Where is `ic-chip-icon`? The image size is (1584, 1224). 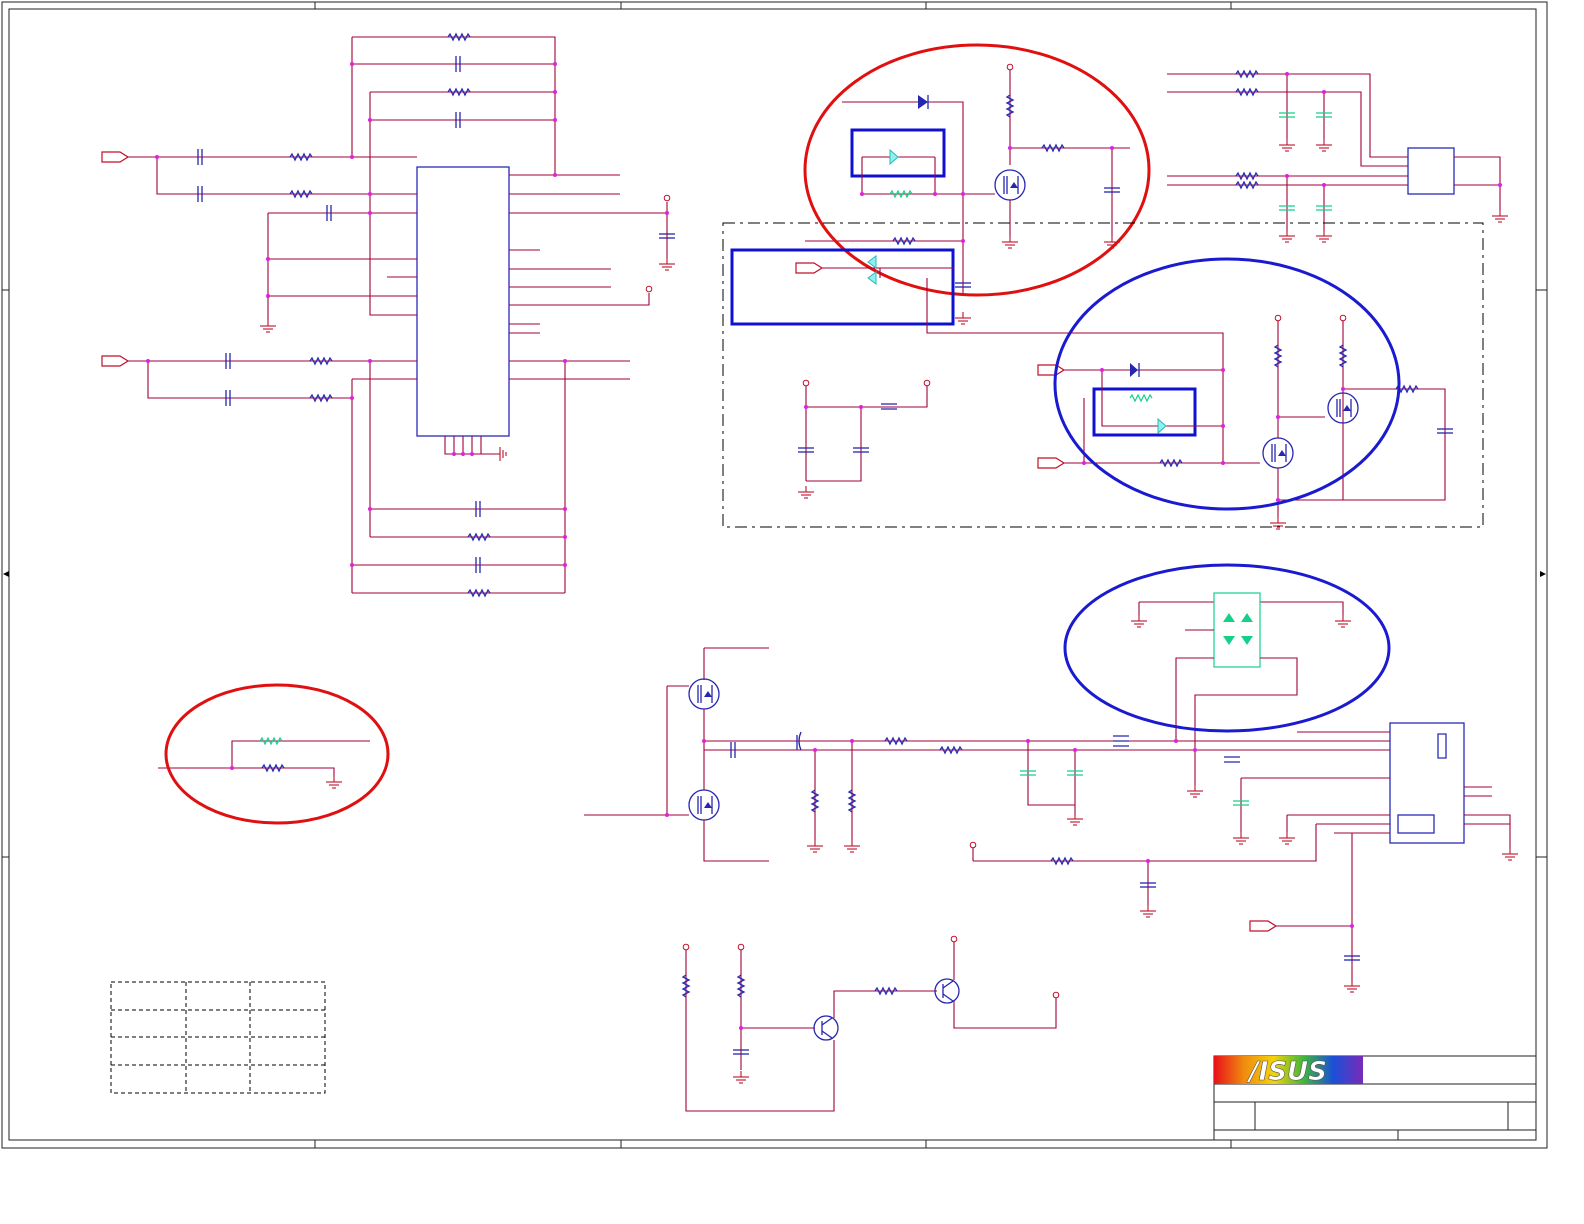
ic-chip-icon is located at coordinates (463, 301).